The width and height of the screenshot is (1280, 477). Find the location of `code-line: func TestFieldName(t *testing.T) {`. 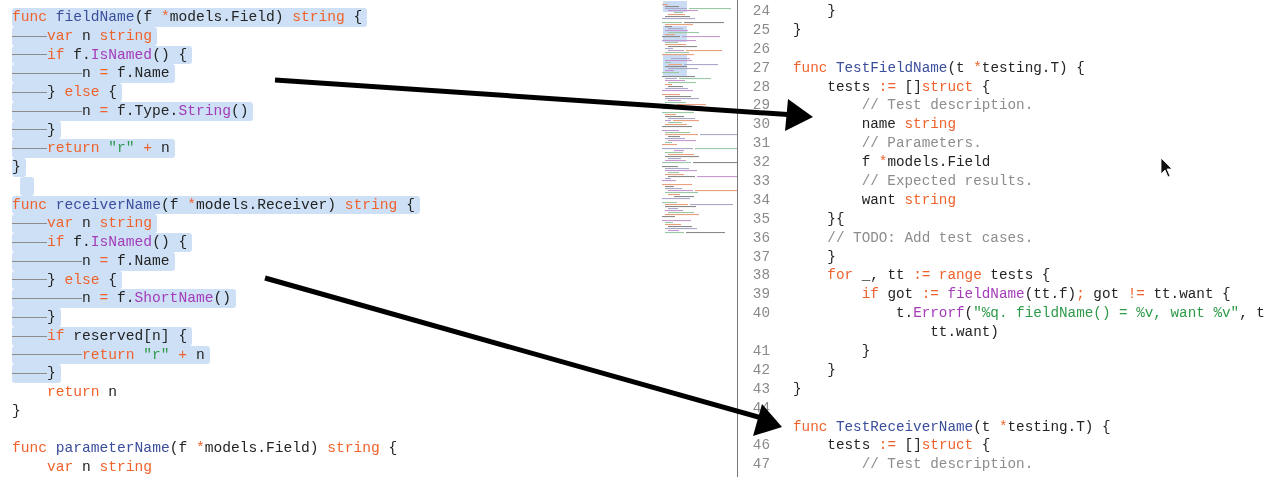

code-line: func TestFieldName(t *testing.T) { is located at coordinates (939, 68).